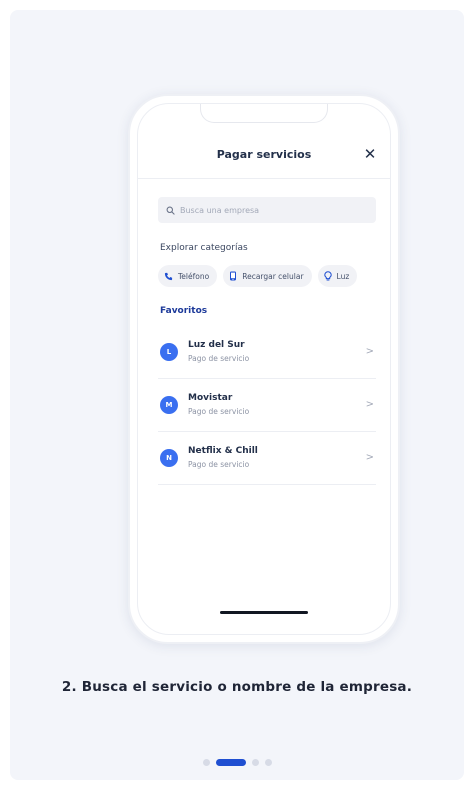 The height and width of the screenshot is (787, 472). I want to click on pagination-dot-2-active, so click(230, 762).